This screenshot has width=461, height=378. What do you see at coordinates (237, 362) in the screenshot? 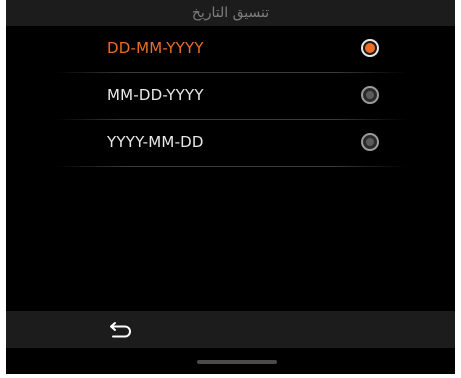
I see `home-indicator` at bounding box center [237, 362].